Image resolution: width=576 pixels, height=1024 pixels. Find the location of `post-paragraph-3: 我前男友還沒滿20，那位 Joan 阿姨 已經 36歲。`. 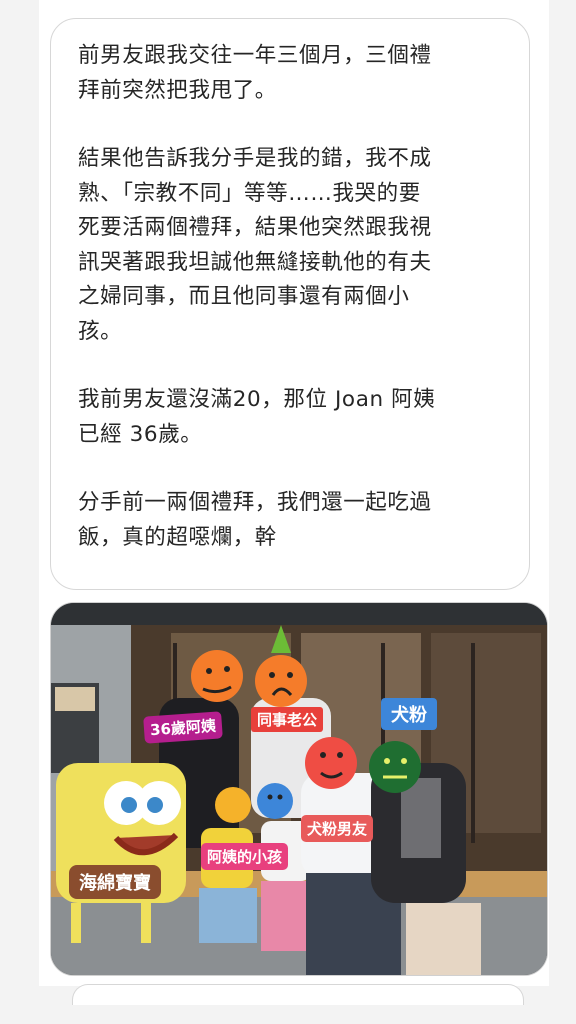

post-paragraph-3: 我前男友還沒滿20，那位 Joan 阿姨 已經 36歲。 is located at coordinates (257, 417).